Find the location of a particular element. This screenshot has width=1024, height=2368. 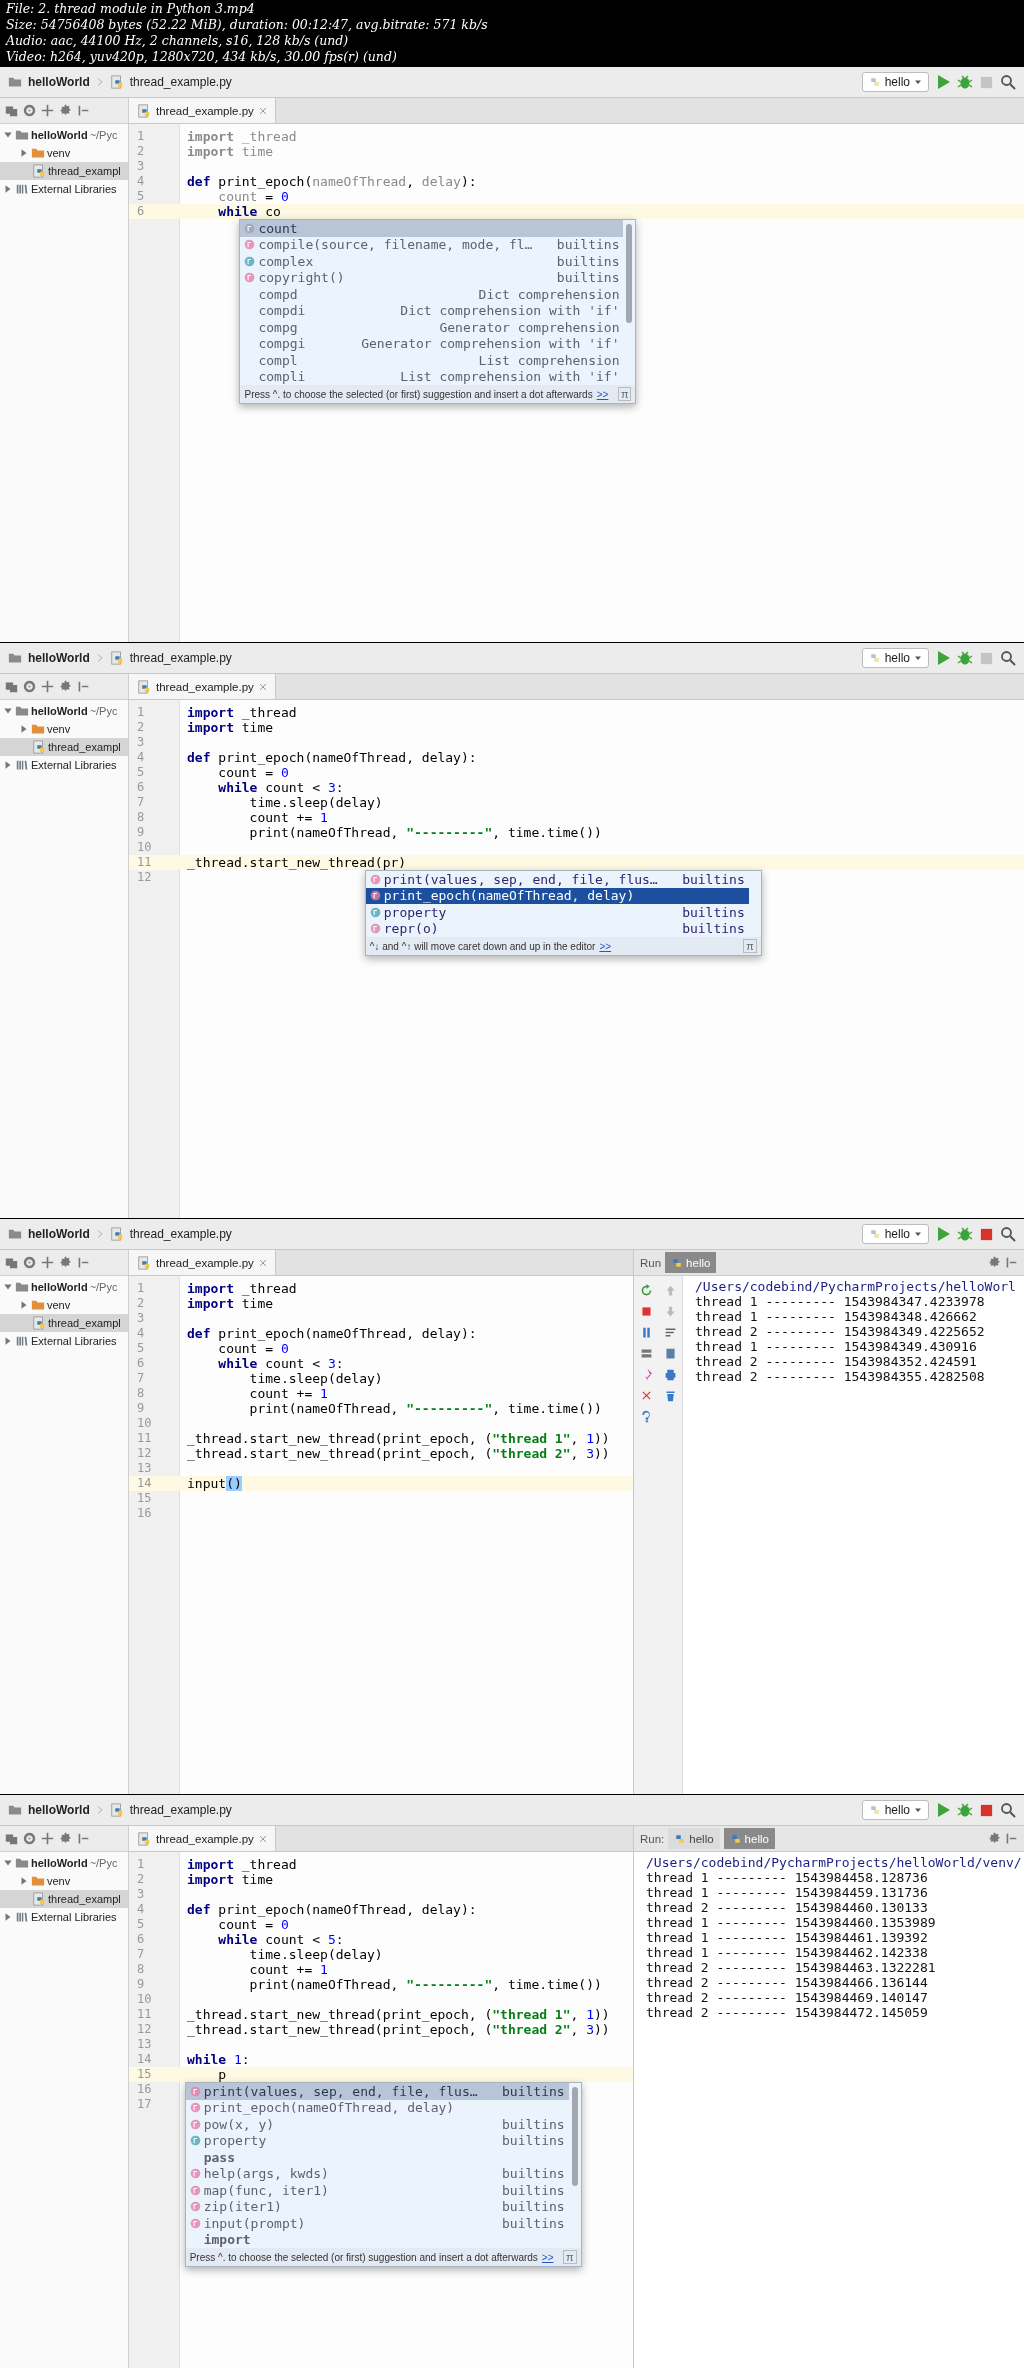

run-tab: hello is located at coordinates (694, 1838).